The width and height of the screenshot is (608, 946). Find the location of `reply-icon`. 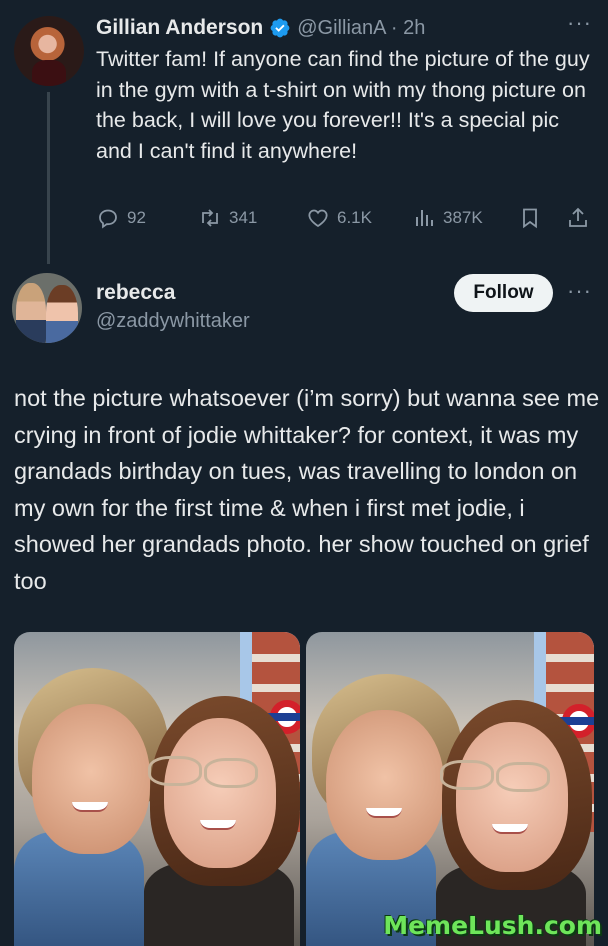

reply-icon is located at coordinates (108, 219).